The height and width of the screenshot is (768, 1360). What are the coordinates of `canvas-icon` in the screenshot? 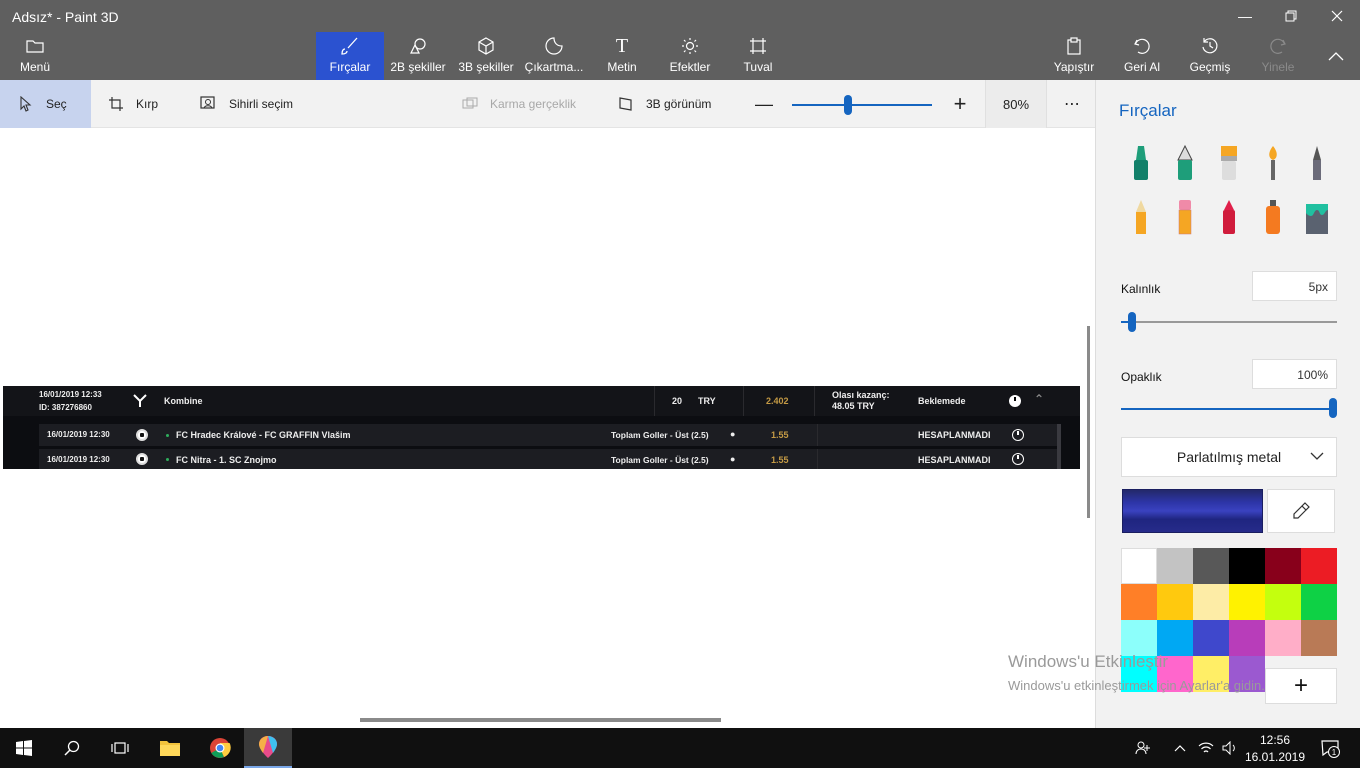 It's located at (758, 46).